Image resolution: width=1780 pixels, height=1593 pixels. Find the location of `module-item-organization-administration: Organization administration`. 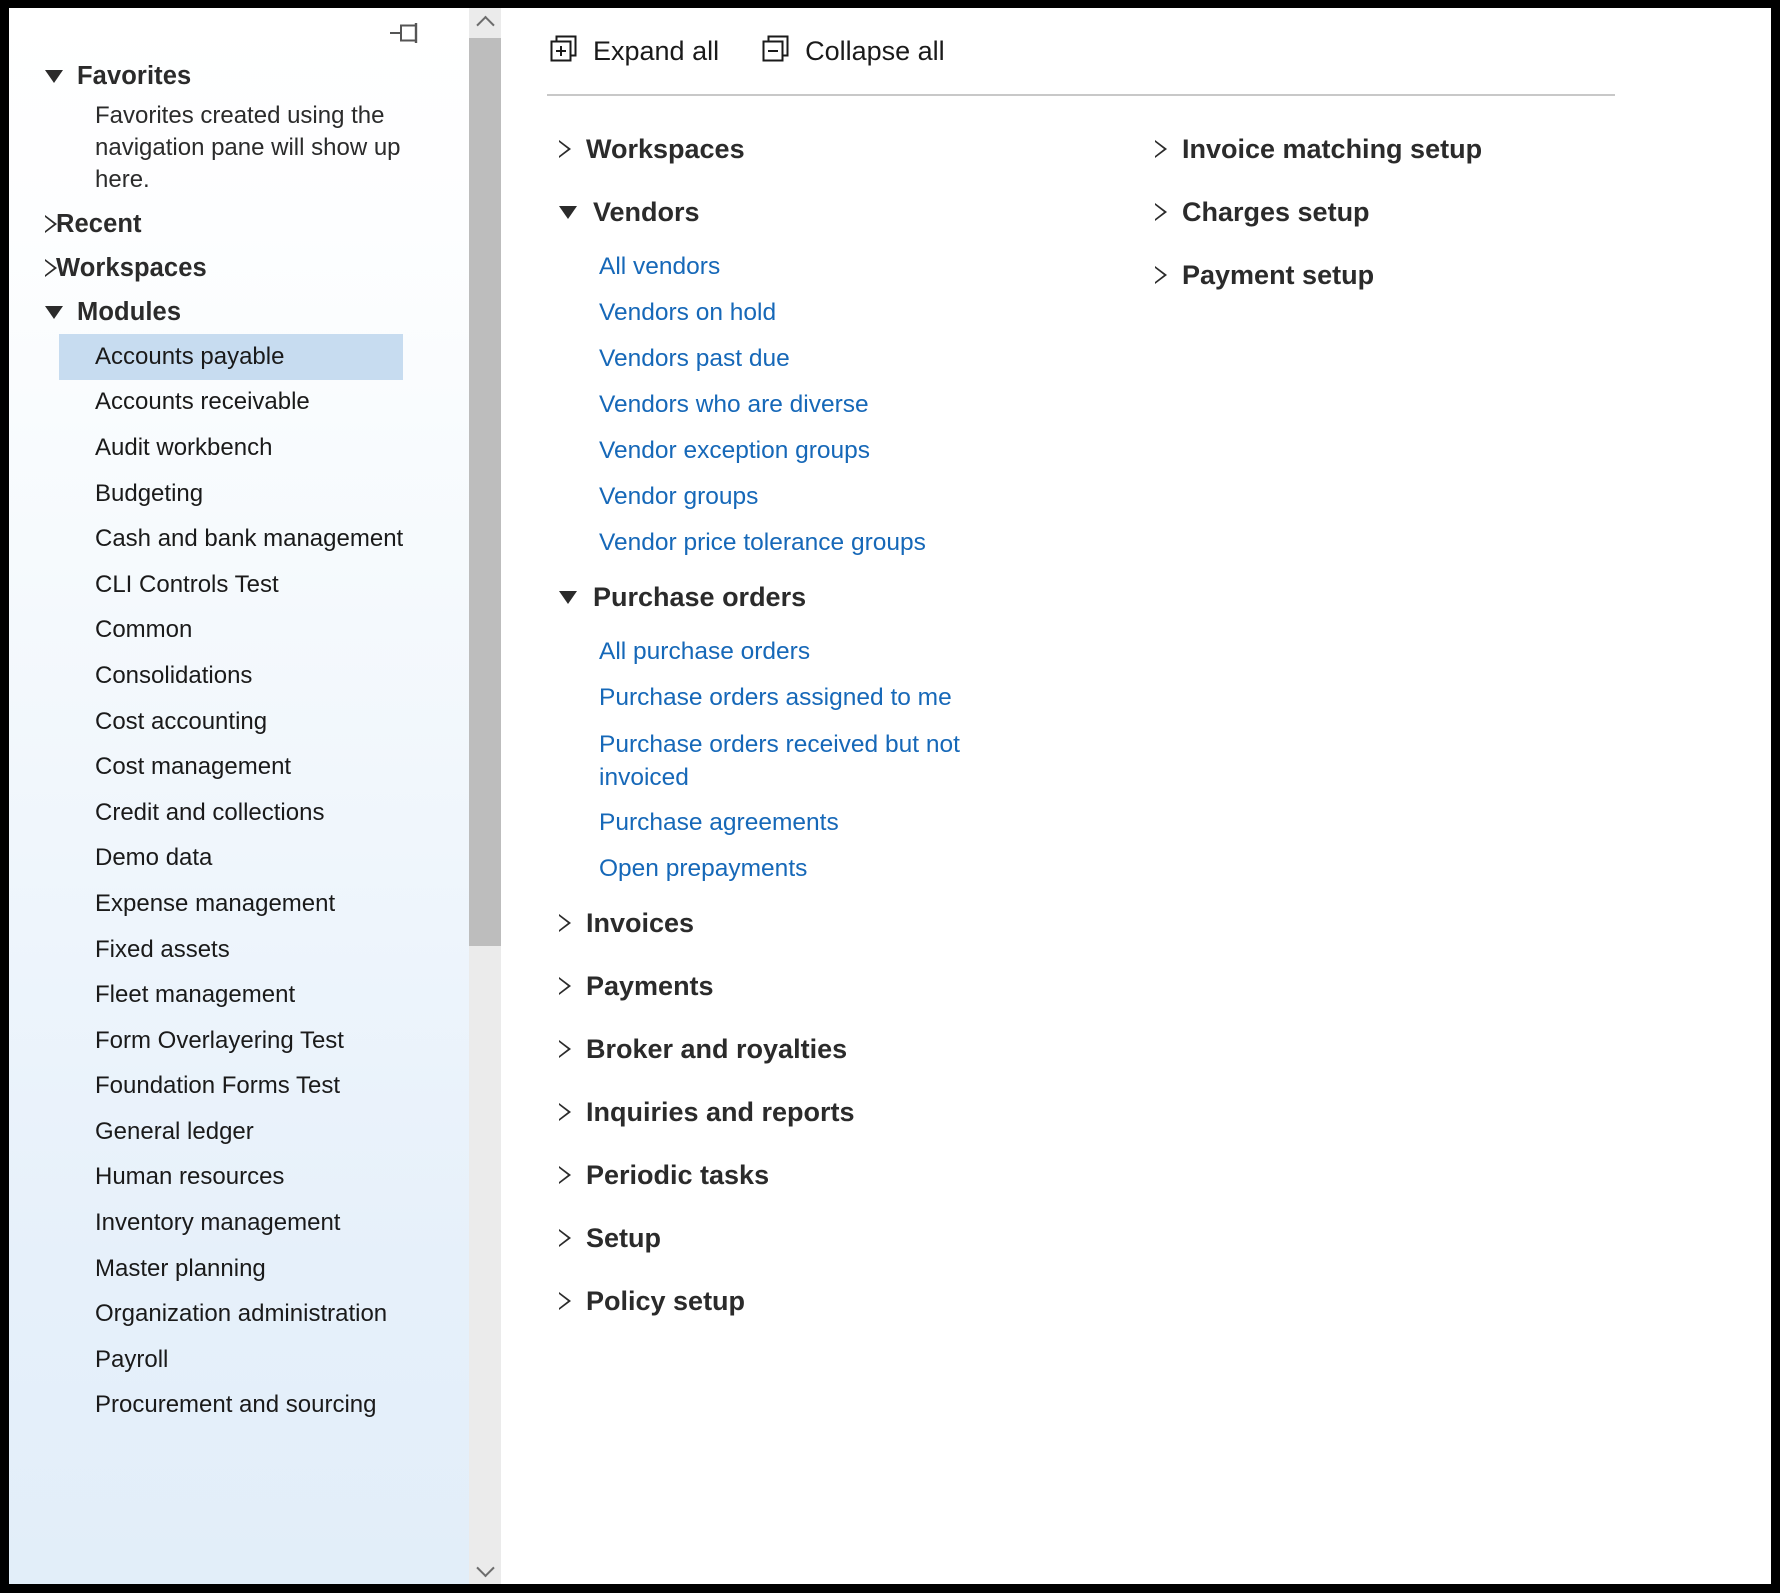

module-item-organization-administration: Organization administration is located at coordinates (239, 1314).